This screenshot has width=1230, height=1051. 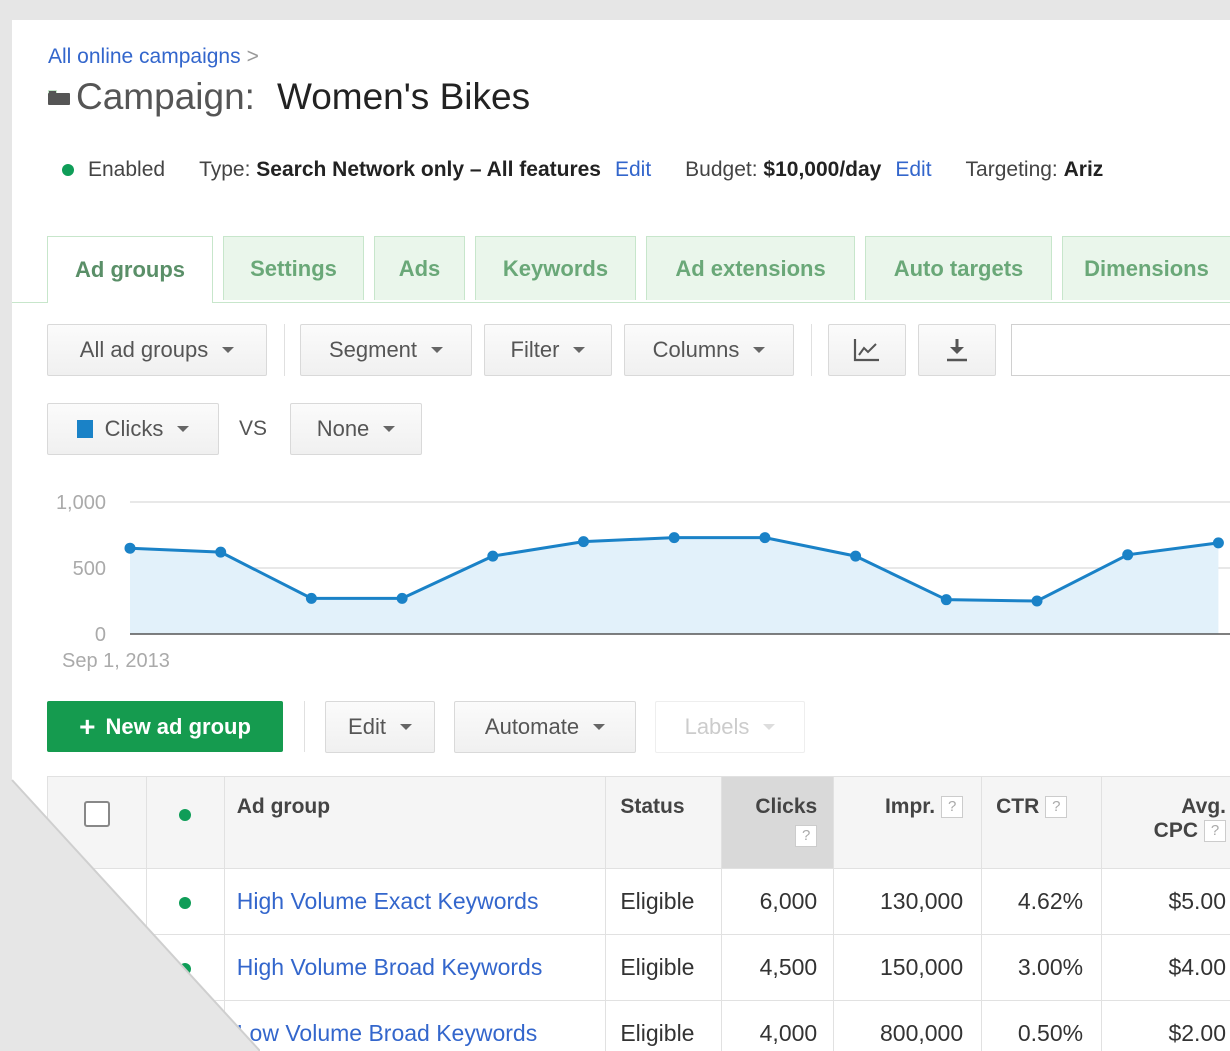 I want to click on all-ad-groups-dropdown: All ad groups, so click(x=157, y=350).